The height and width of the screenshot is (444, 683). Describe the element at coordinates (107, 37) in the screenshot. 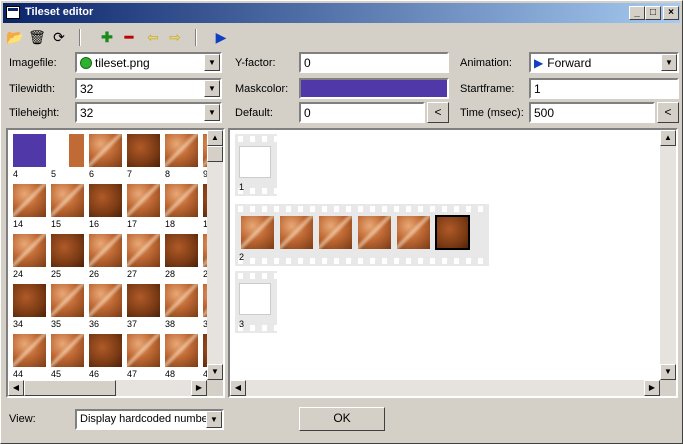

I see `add-icon: ✚` at that location.